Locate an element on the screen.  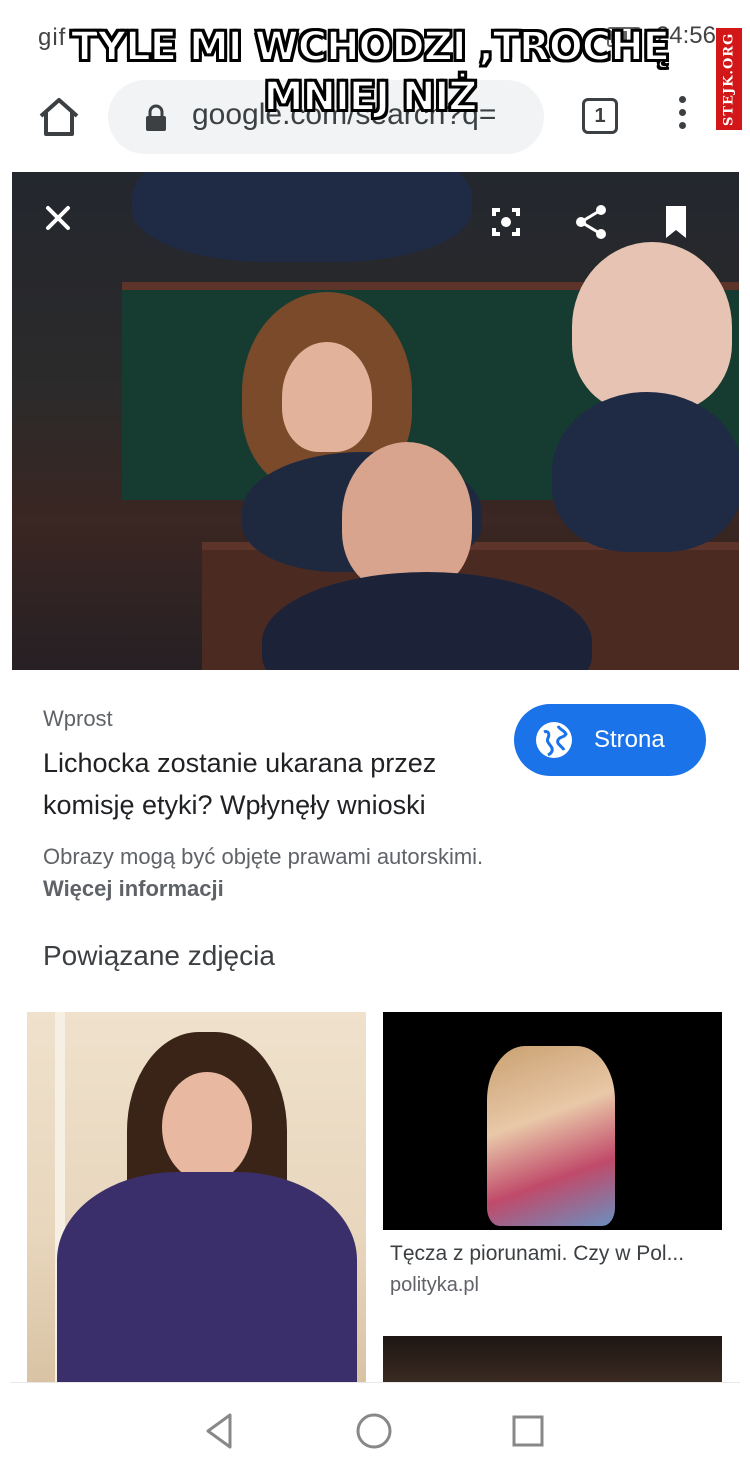
visit-page-label: Strona is located at coordinates (629, 739).